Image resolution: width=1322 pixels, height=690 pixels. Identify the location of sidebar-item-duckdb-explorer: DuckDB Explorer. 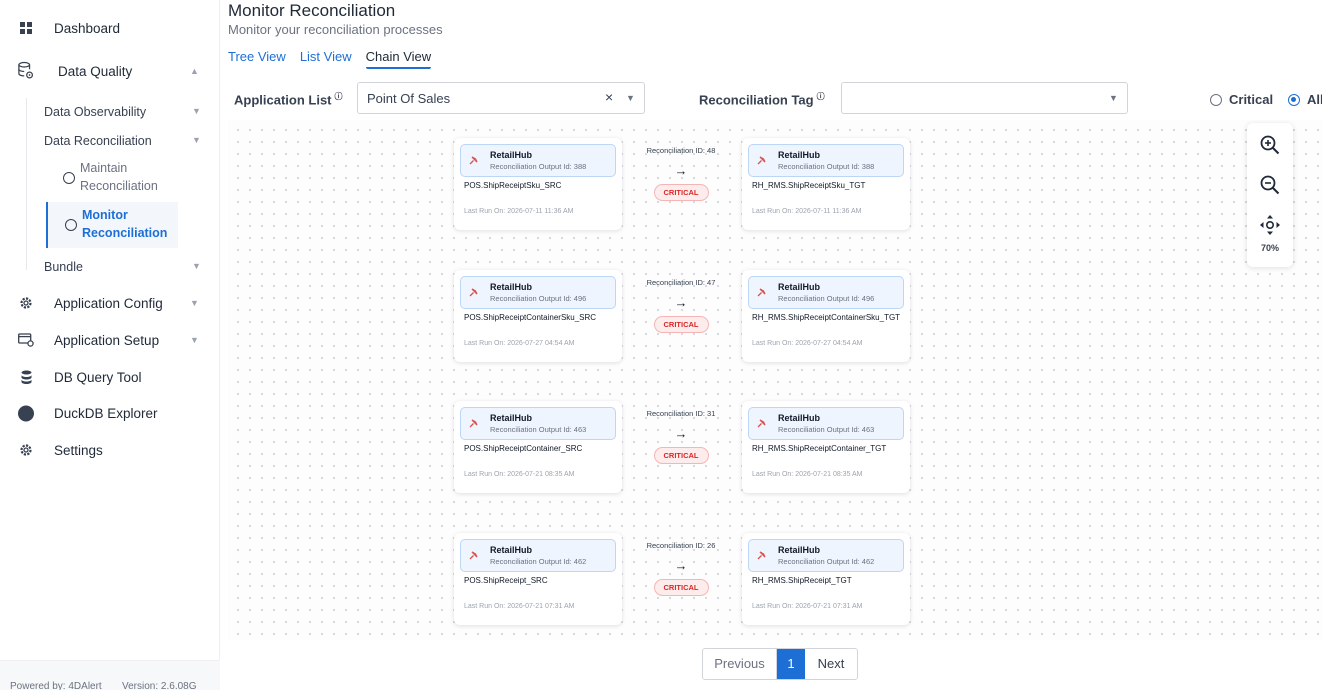
(110, 413).